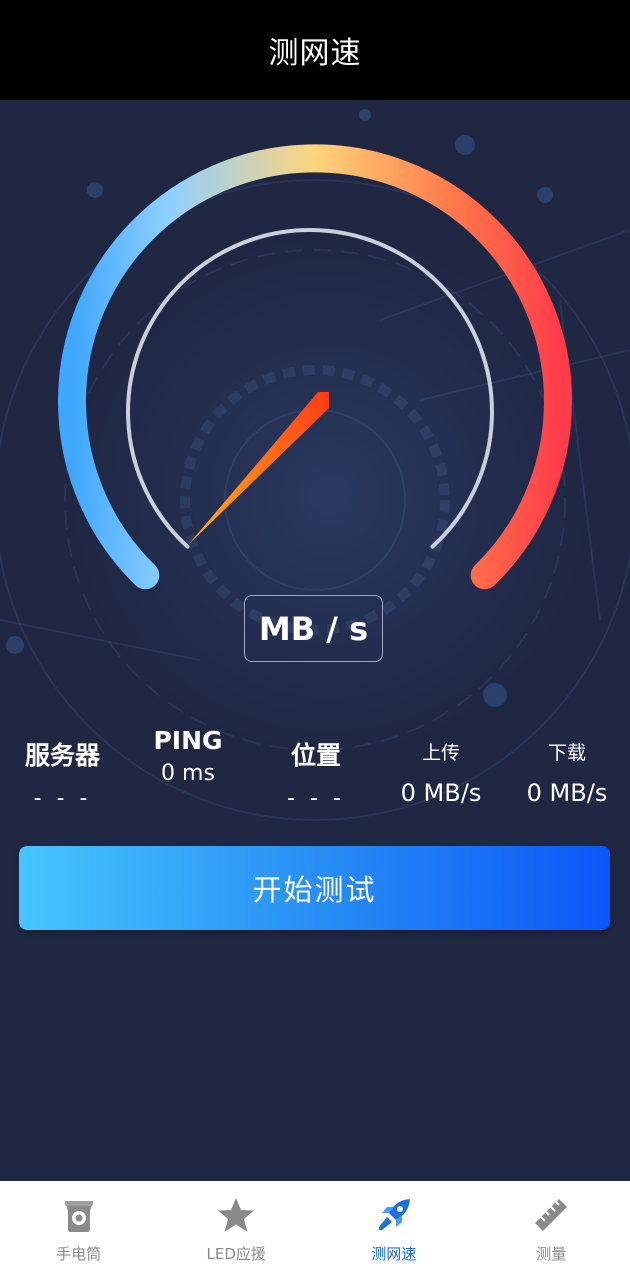 Image resolution: width=630 pixels, height=1280 pixels. I want to click on upload-stat: 上传 0 MB/s, so click(441, 772).